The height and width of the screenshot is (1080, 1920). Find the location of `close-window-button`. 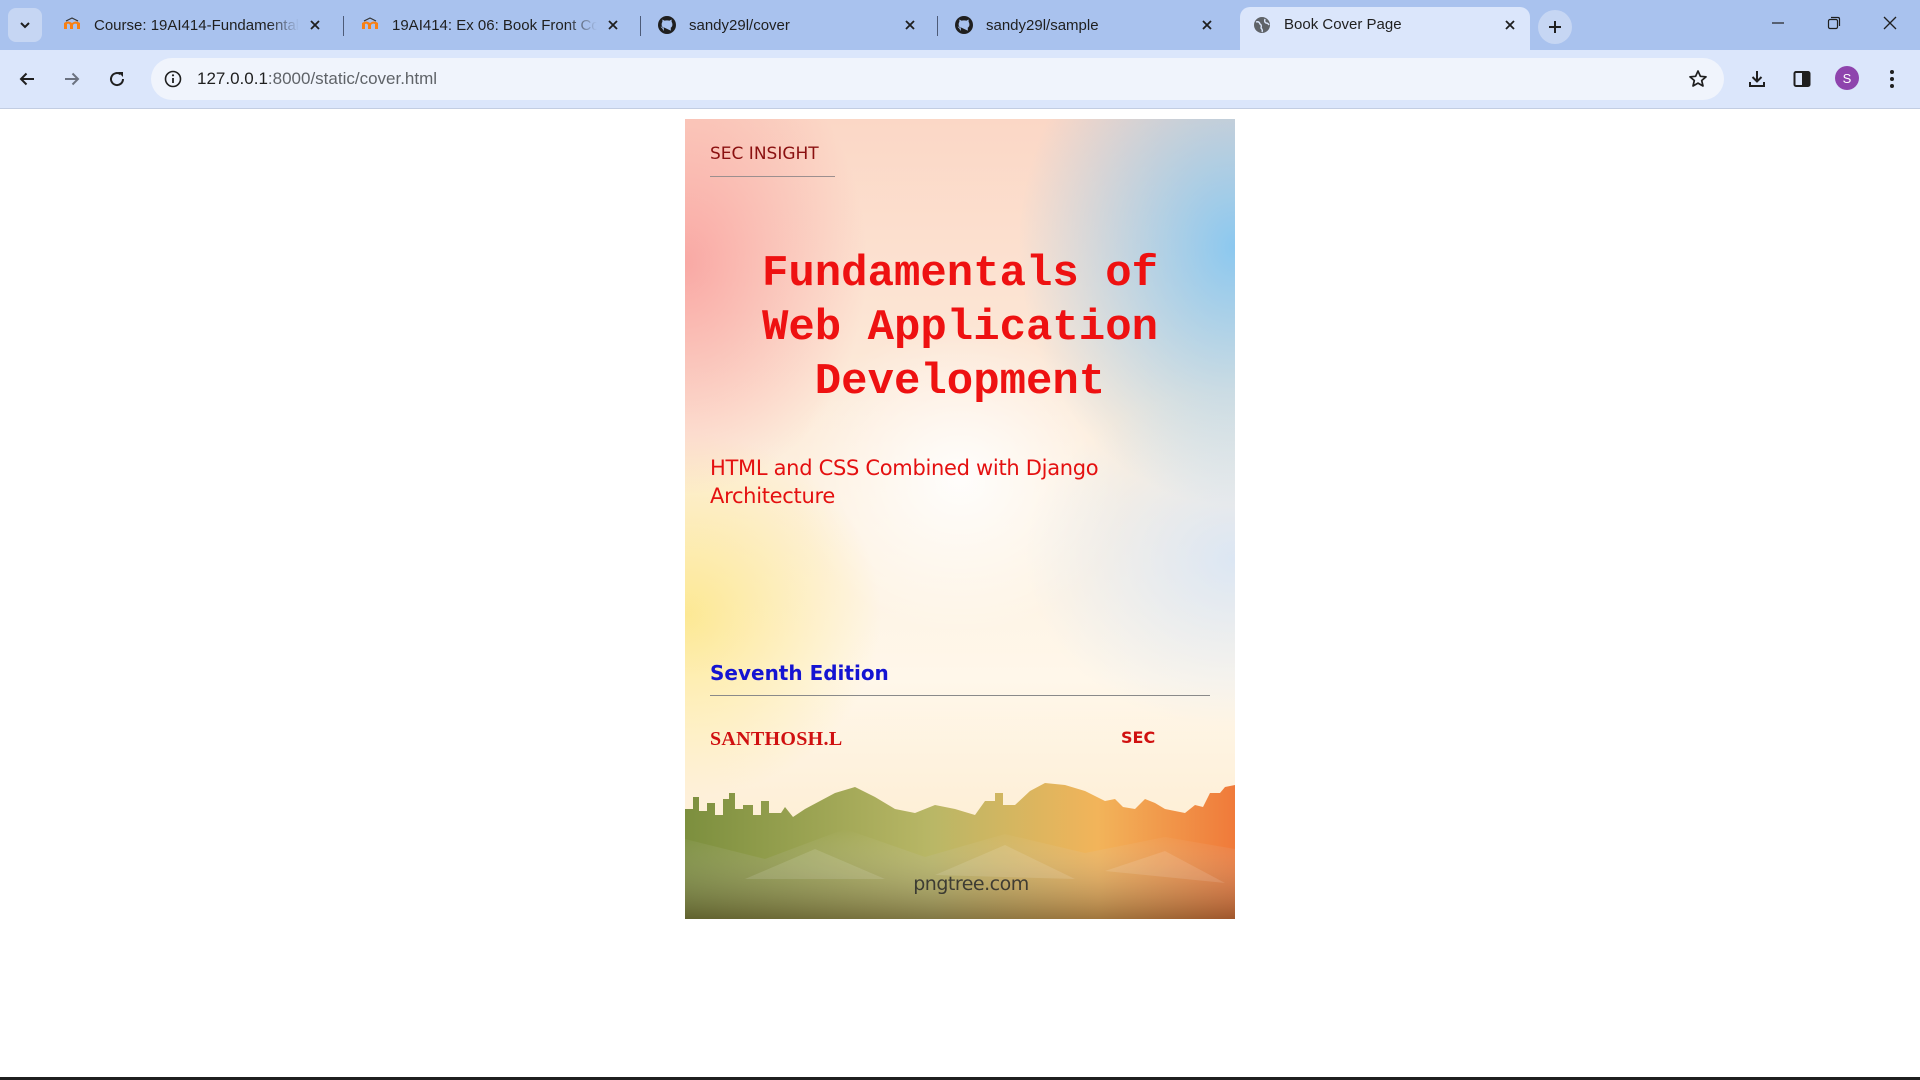

close-window-button is located at coordinates (1890, 23).